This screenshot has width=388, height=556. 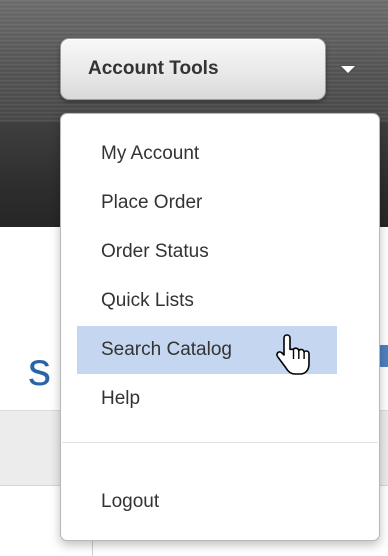 I want to click on menu-item-help: Help, so click(x=215, y=399).